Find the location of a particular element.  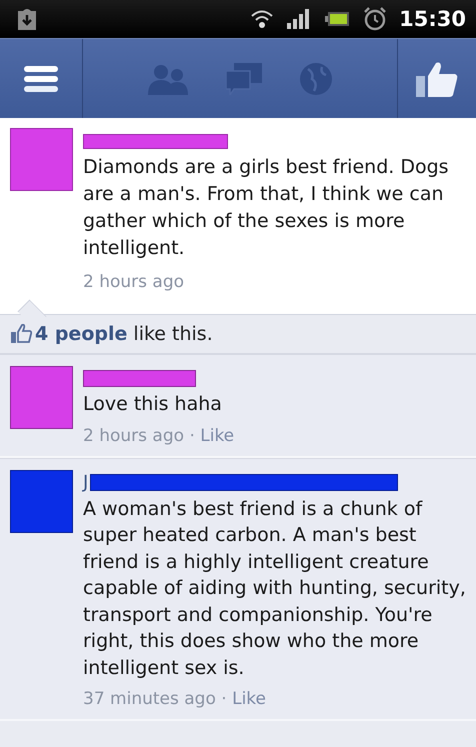

avatar is located at coordinates (41, 159).